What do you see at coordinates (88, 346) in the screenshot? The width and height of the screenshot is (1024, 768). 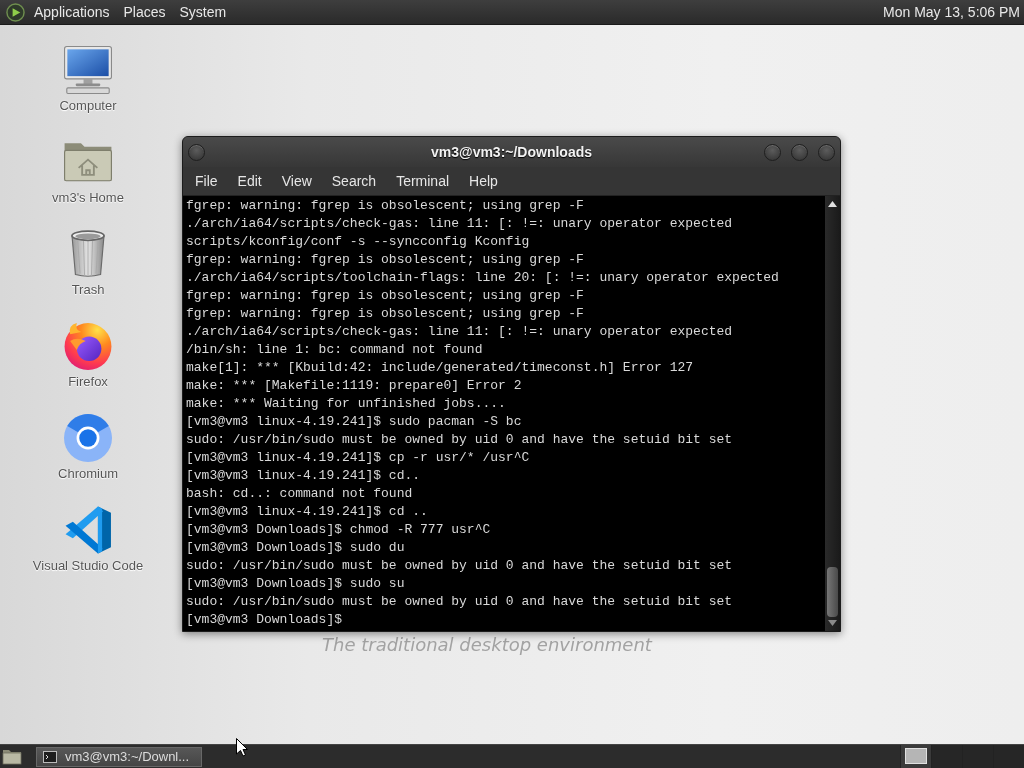 I see `firefox-logo-icon` at bounding box center [88, 346].